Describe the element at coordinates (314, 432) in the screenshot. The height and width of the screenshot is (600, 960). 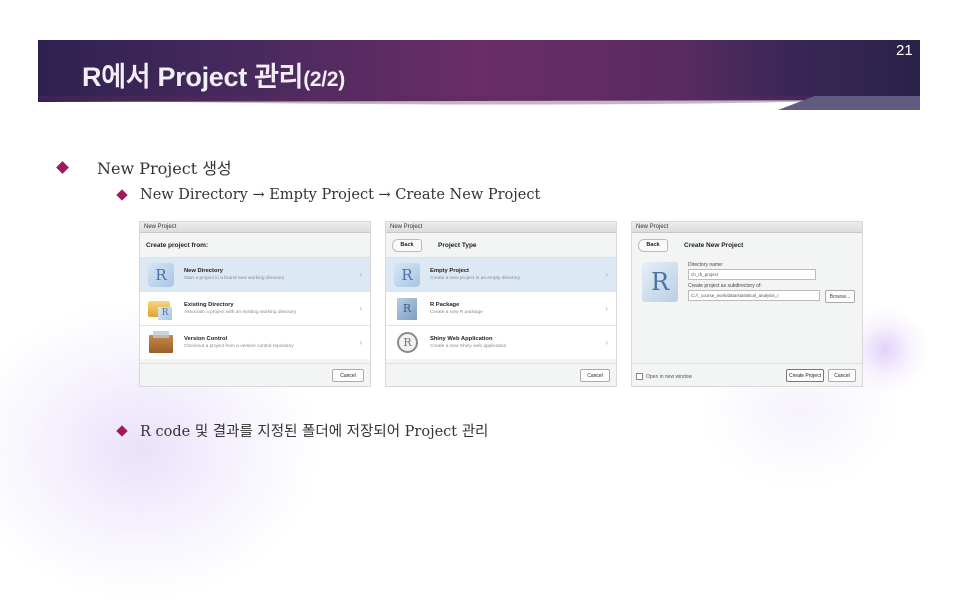
I see `bullet-text: R code 및 결과를 지정된 폴더에 저장되어 Project 관리` at that location.